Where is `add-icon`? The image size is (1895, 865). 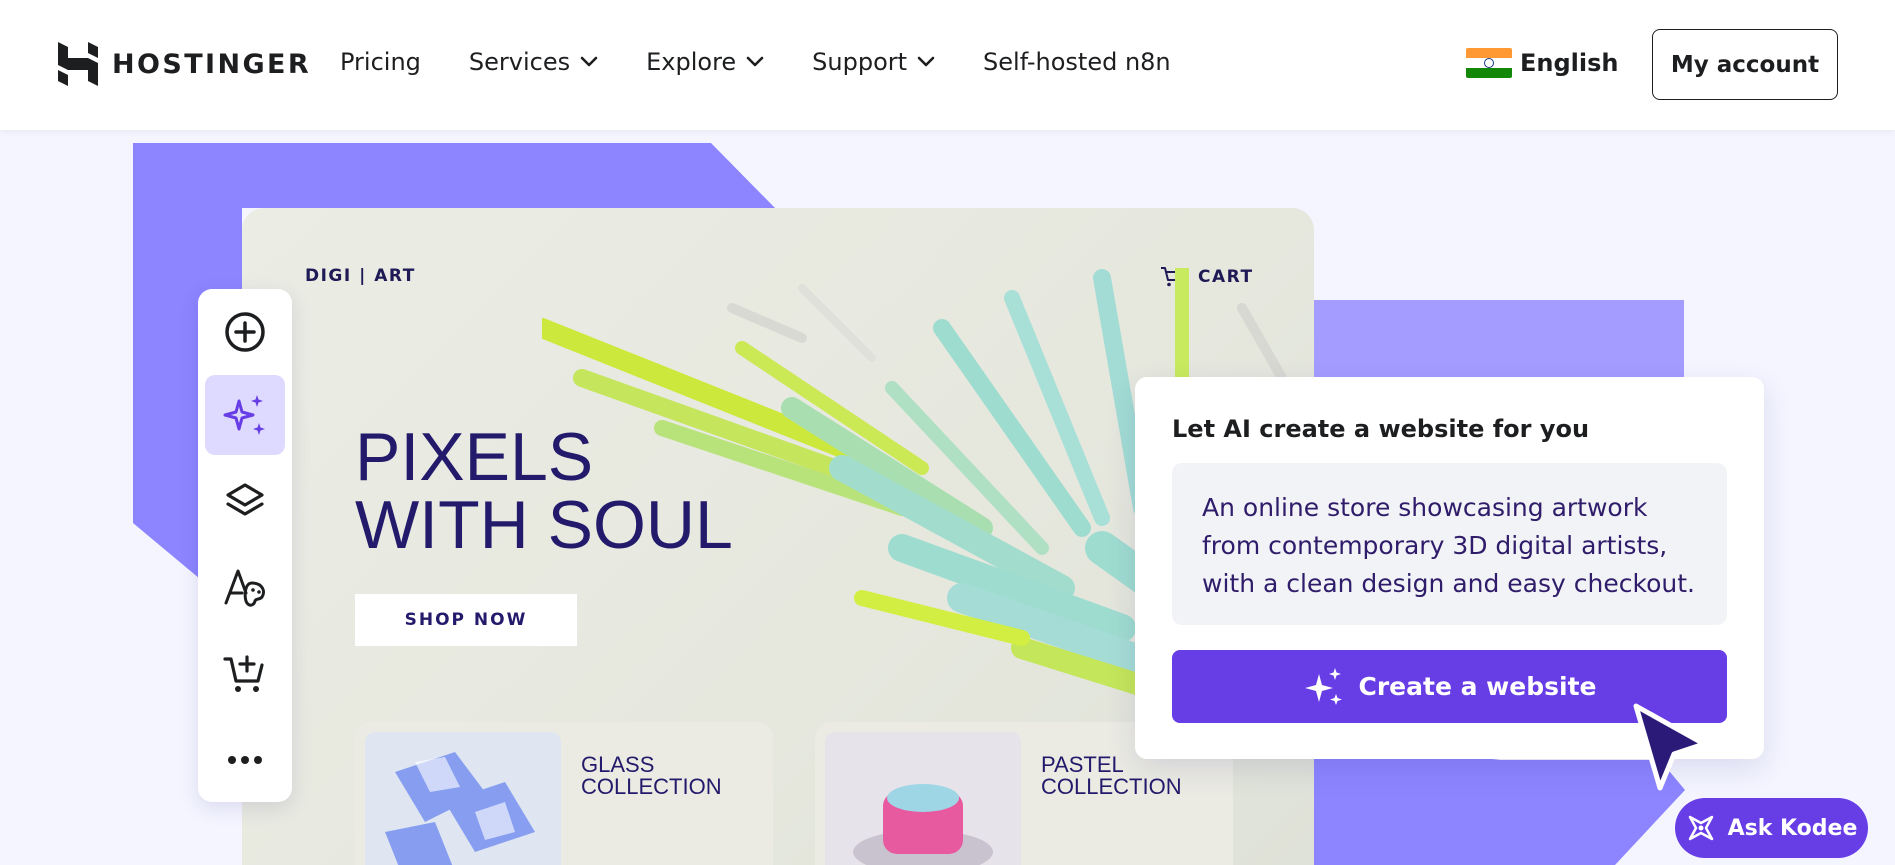
add-icon is located at coordinates (245, 332).